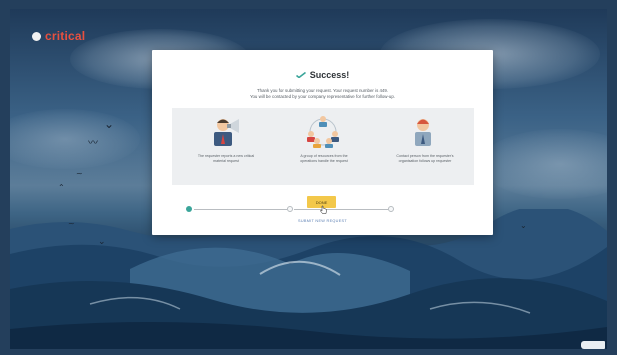 This screenshot has width=617, height=355. I want to click on hand-cursor-icon, so click(323, 210).